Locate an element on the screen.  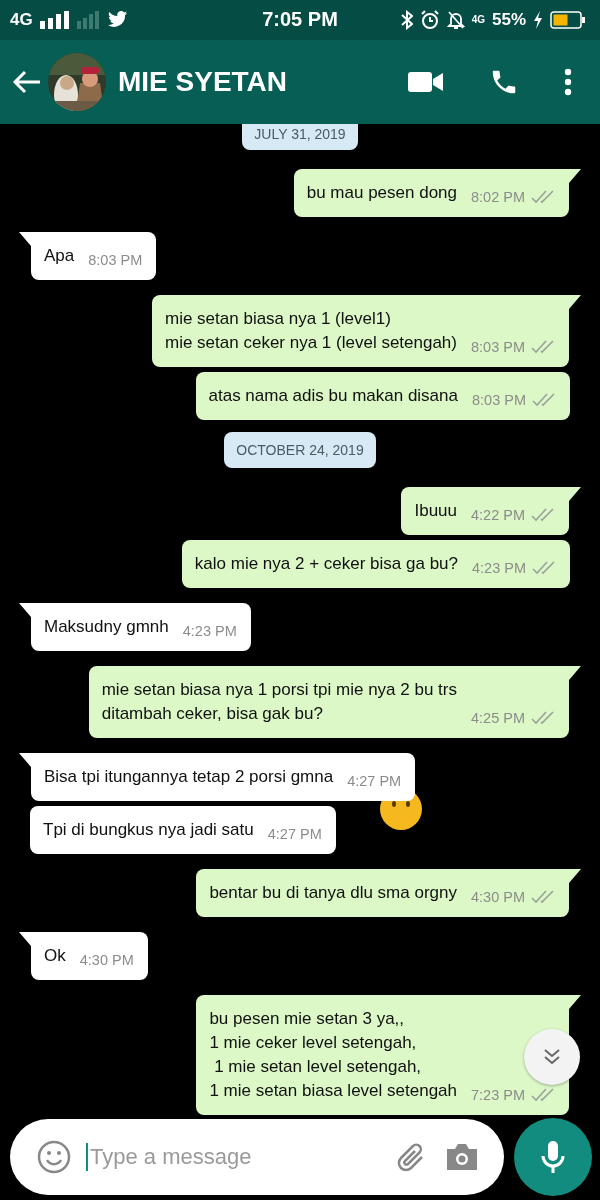
message-text: mie setan biasa nya 1 porsi tpi mie nya 2 bu trs ditambah ceker, bisa gak bu? is located at coordinates (279, 701).